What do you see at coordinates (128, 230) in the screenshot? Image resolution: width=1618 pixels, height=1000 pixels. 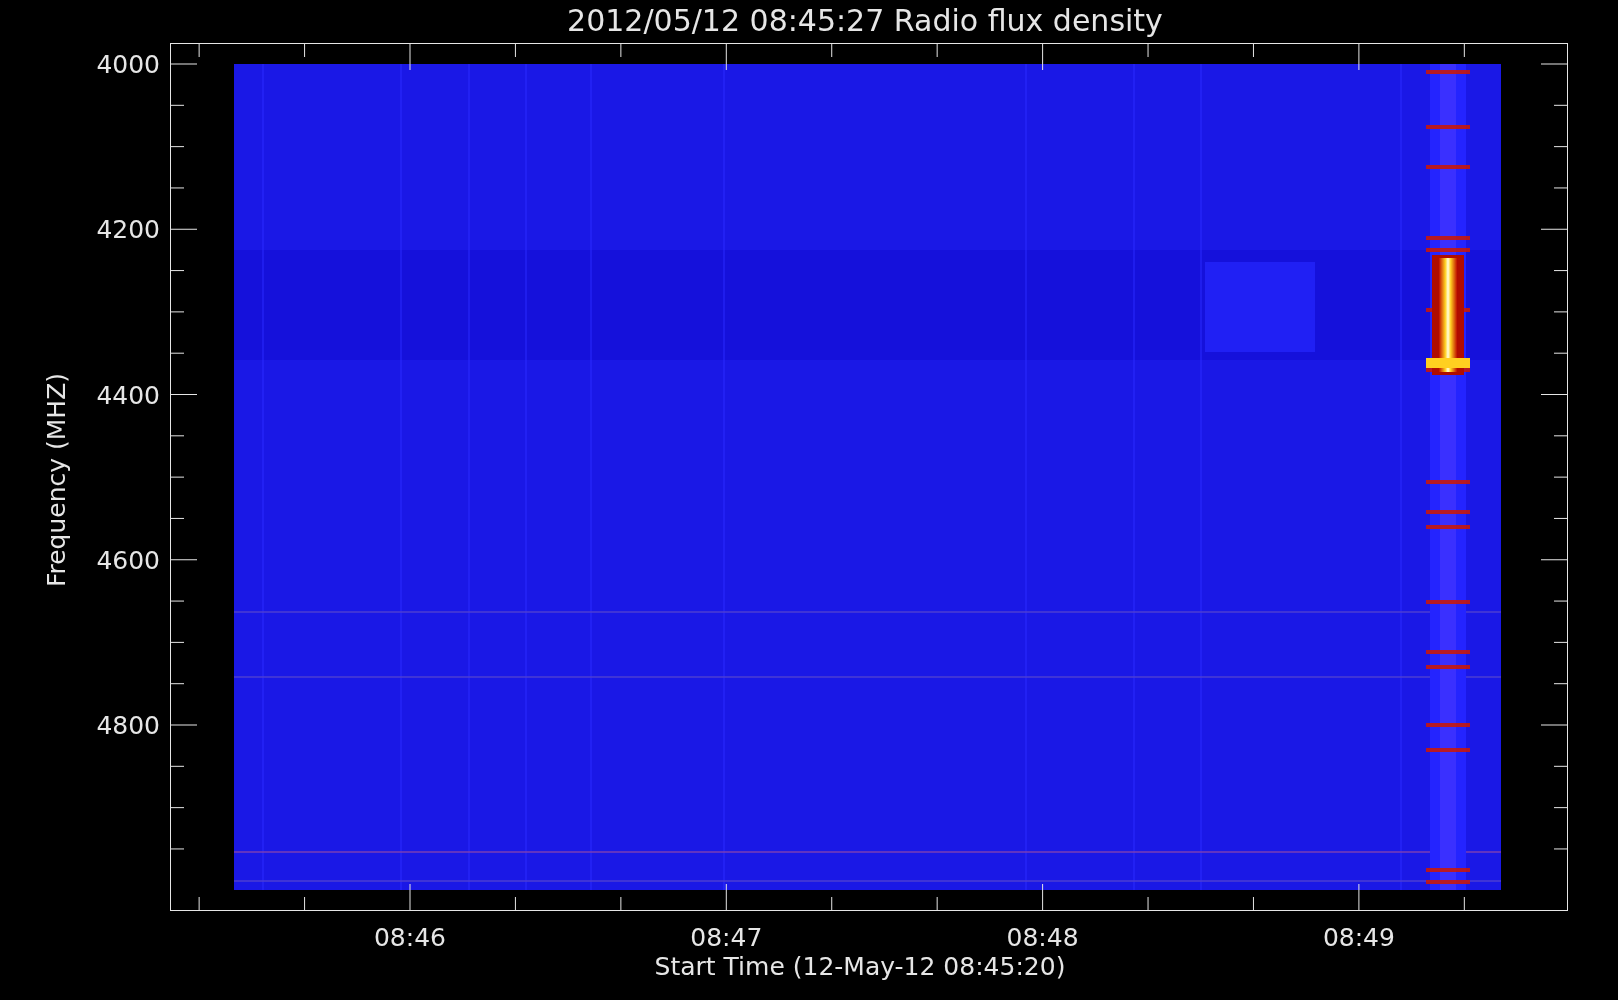 I see `tick-label: 4200` at bounding box center [128, 230].